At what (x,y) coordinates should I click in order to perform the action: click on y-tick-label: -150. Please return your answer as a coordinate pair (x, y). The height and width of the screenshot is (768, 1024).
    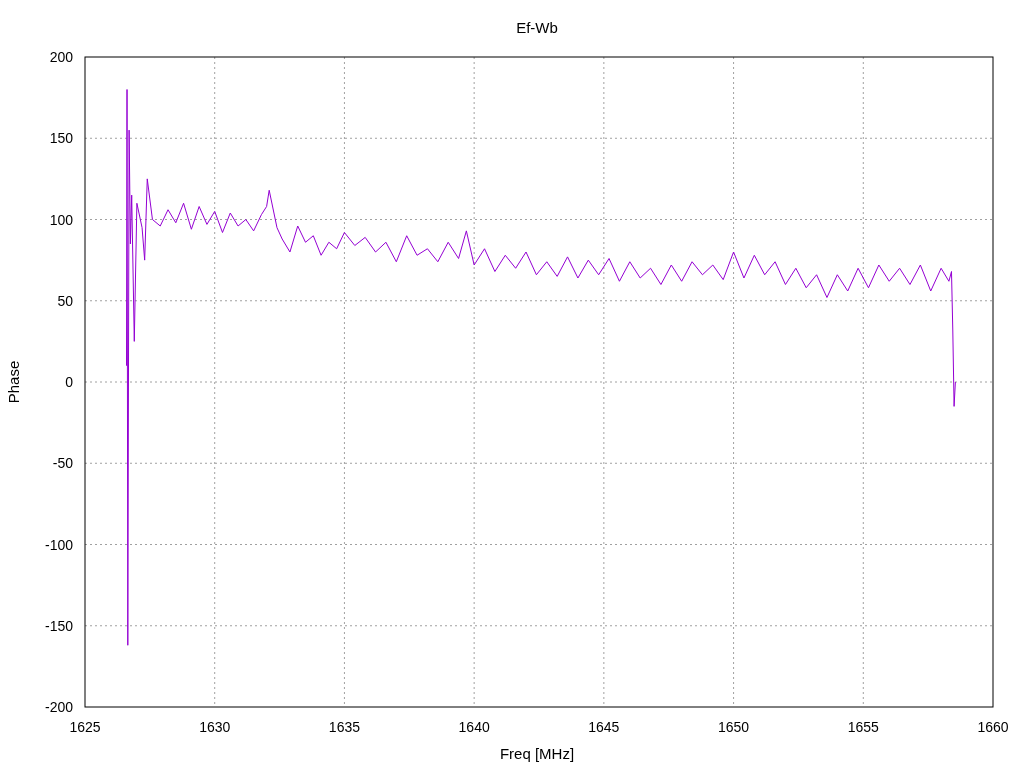
    Looking at the image, I should click on (58, 625).